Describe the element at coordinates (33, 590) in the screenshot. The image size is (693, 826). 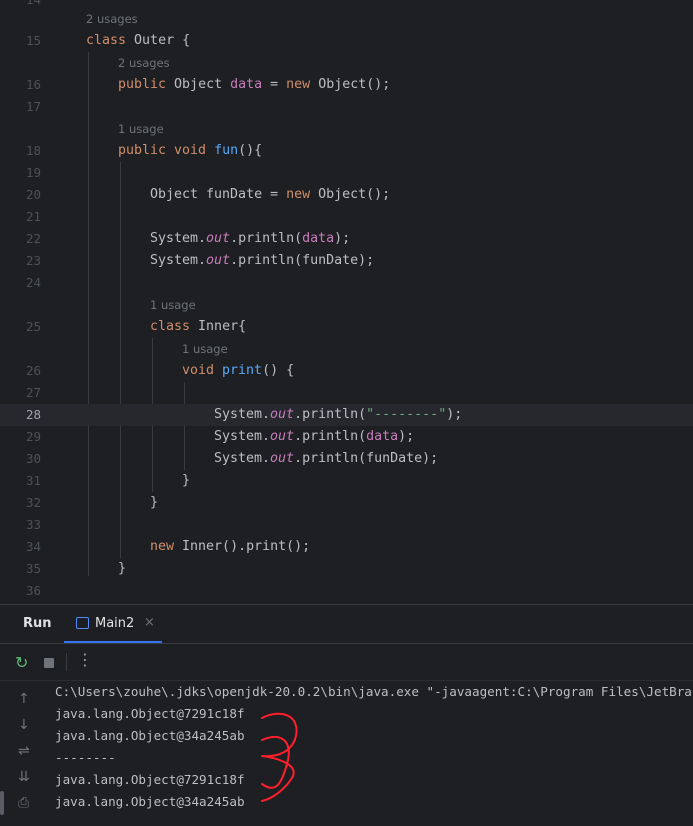
I see `line-number: 36` at that location.